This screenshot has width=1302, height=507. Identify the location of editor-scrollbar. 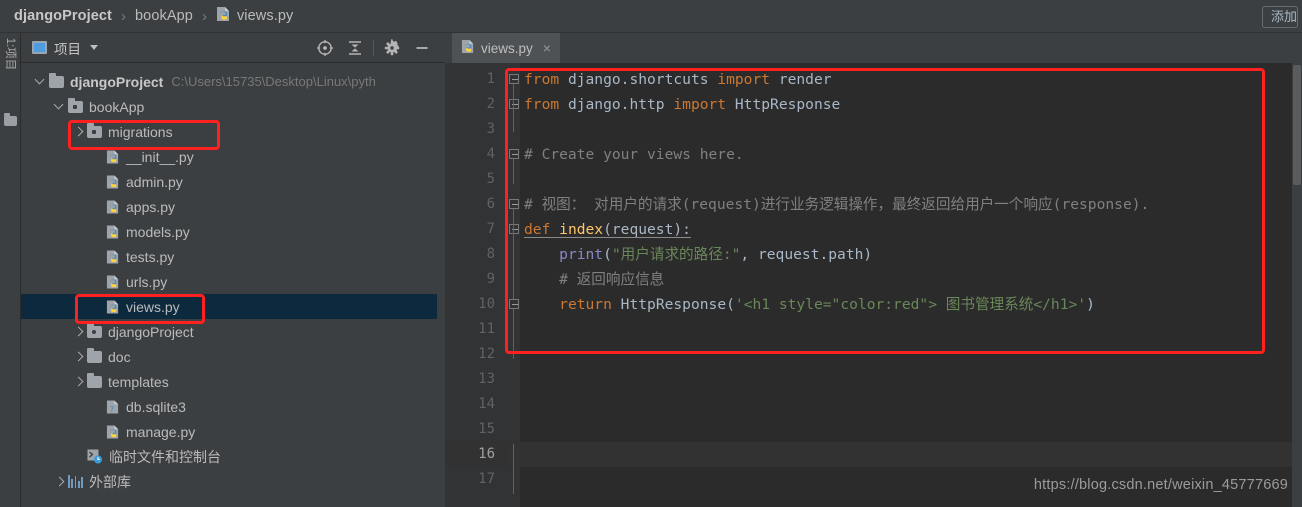
(1297, 285).